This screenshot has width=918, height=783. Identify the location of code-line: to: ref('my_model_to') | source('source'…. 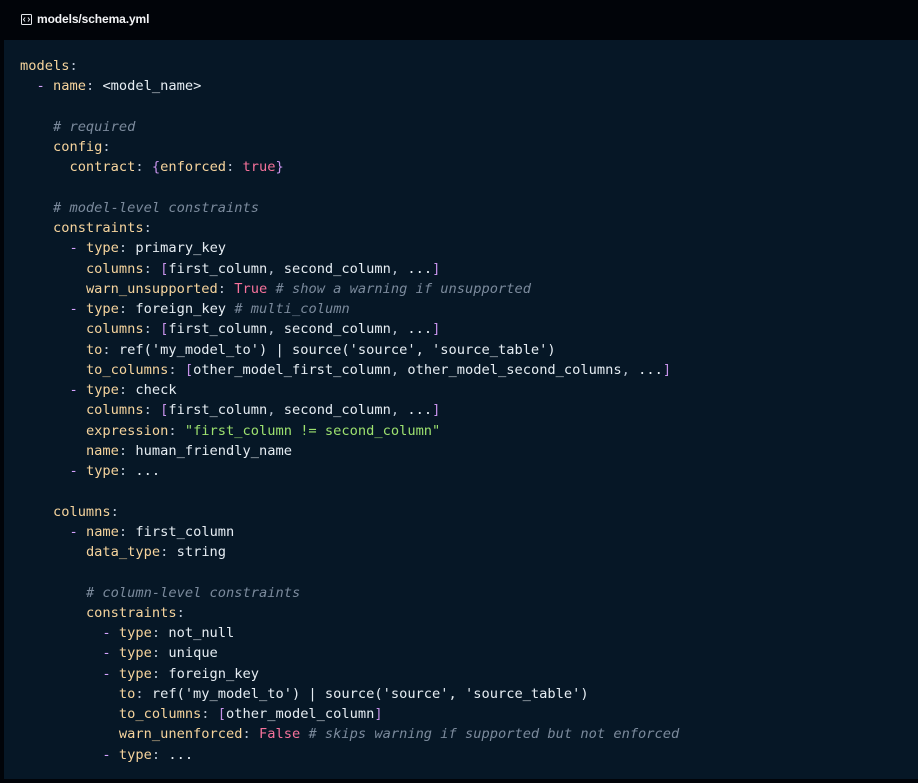
(349, 694).